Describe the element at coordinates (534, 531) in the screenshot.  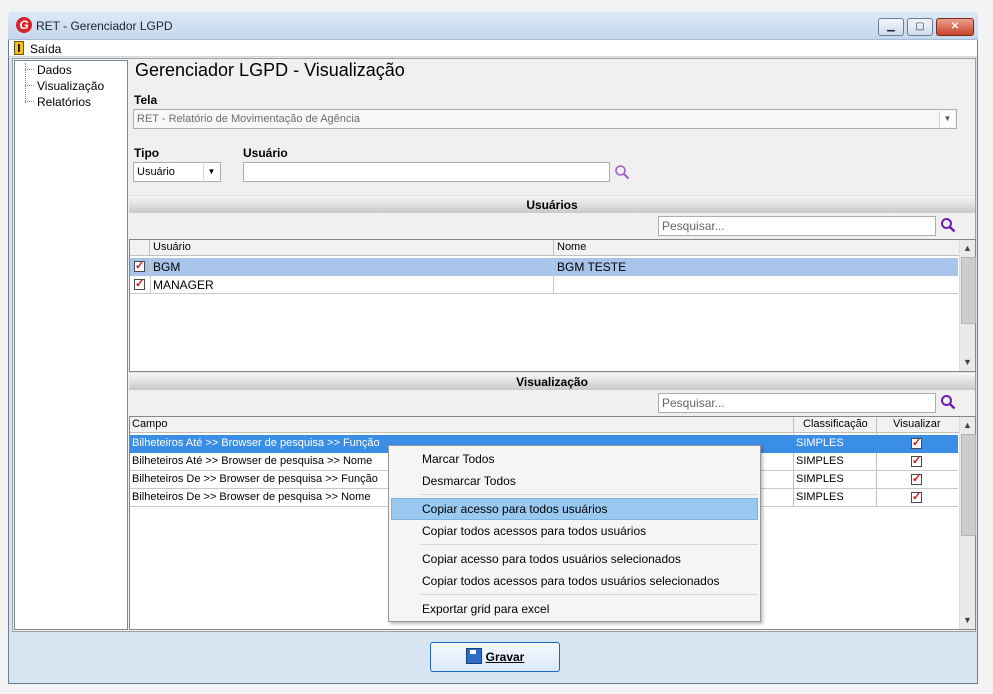
I see `menu-item-copiar-todos-acessos-todos: Copiar todos acessos para todos usuários` at that location.